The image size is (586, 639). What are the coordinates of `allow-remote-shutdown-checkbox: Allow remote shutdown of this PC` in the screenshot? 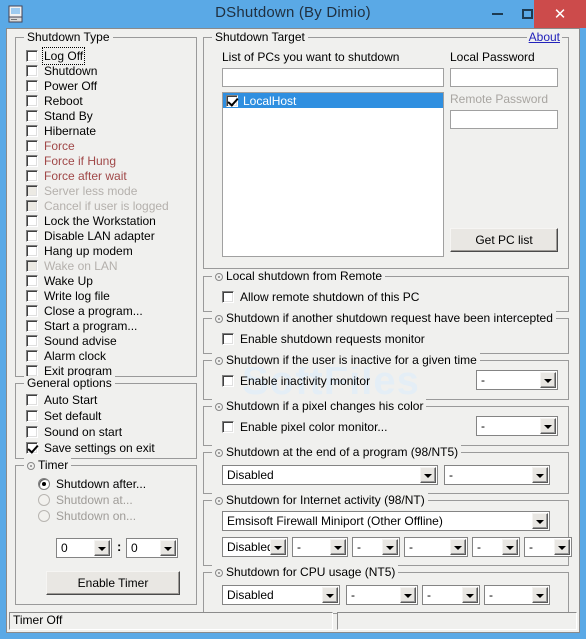 It's located at (320, 297).